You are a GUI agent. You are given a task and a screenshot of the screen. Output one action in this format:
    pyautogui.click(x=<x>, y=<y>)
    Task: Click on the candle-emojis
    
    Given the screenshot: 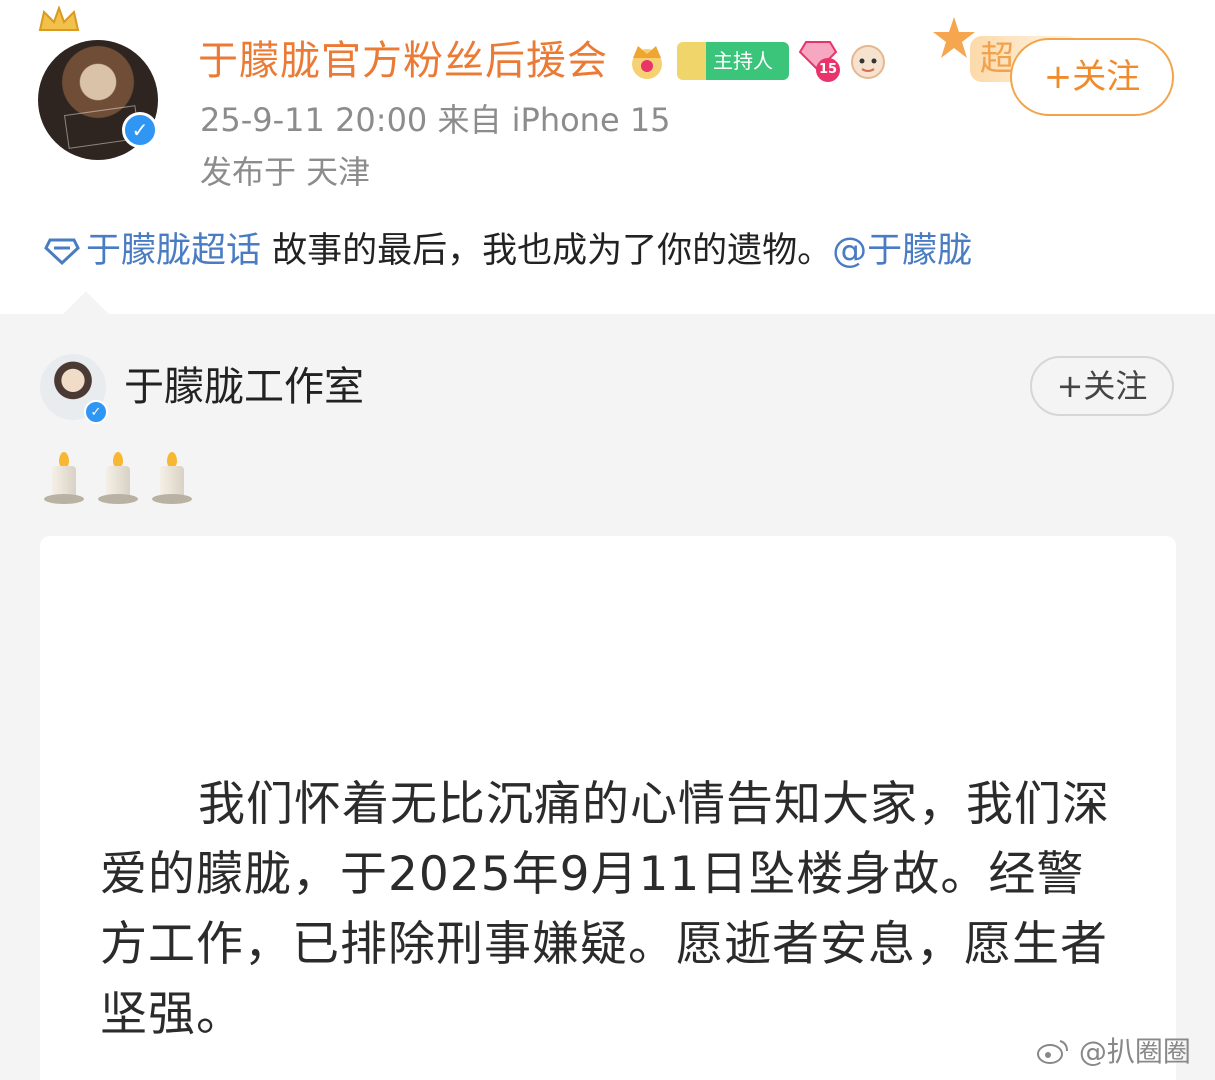 What is the action you would take?
    pyautogui.click(x=124, y=478)
    